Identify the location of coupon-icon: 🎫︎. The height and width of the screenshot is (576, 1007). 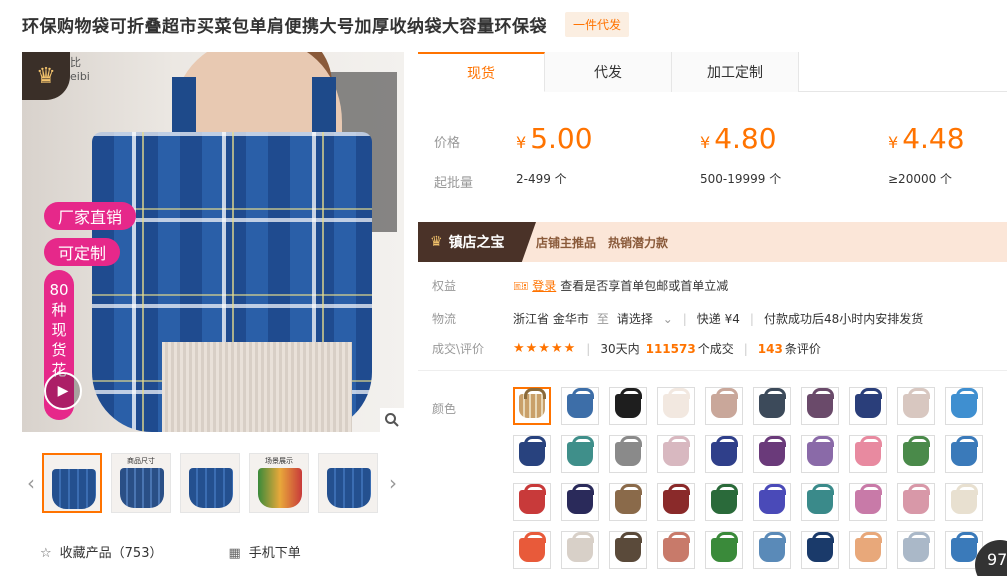
(521, 285).